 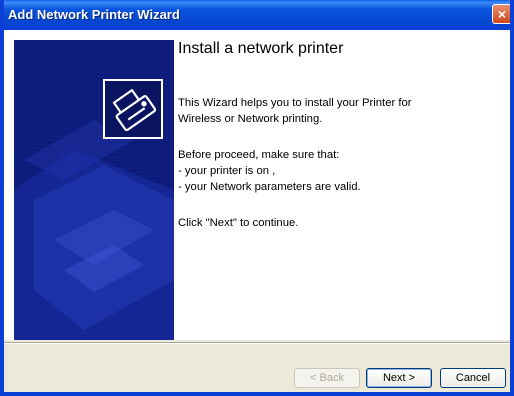 I want to click on back-button: < Back, so click(x=327, y=378).